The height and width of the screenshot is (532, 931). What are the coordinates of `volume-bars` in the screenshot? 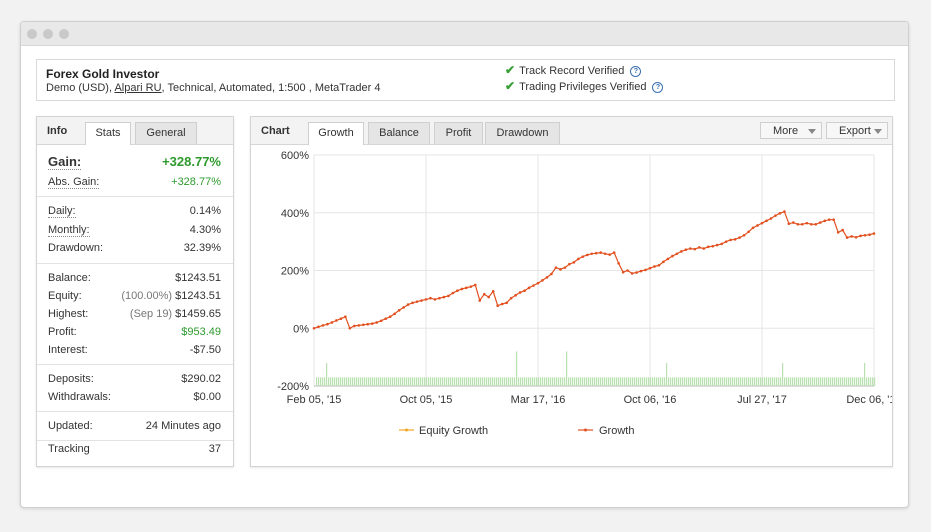 It's located at (596, 368).